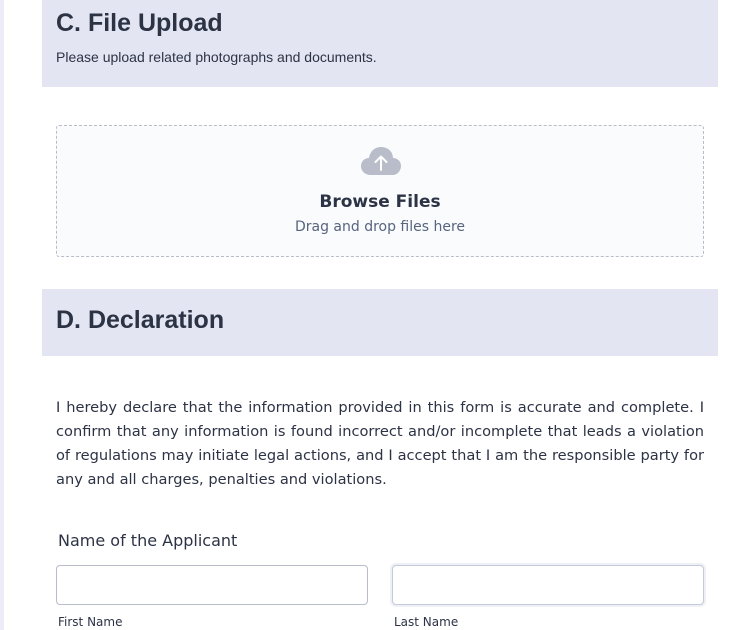 This screenshot has height=630, width=756. What do you see at coordinates (381, 161) in the screenshot?
I see `cloud-upload-icon` at bounding box center [381, 161].